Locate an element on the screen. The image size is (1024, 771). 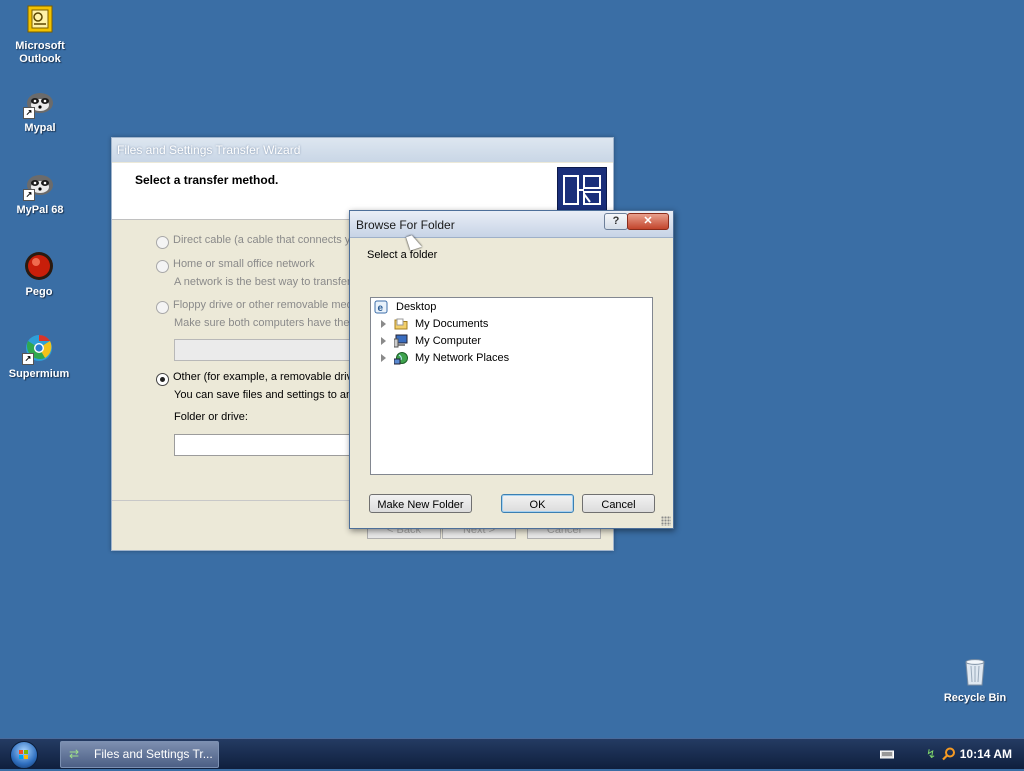
tree-item-label: Desktop is located at coordinates (416, 307).